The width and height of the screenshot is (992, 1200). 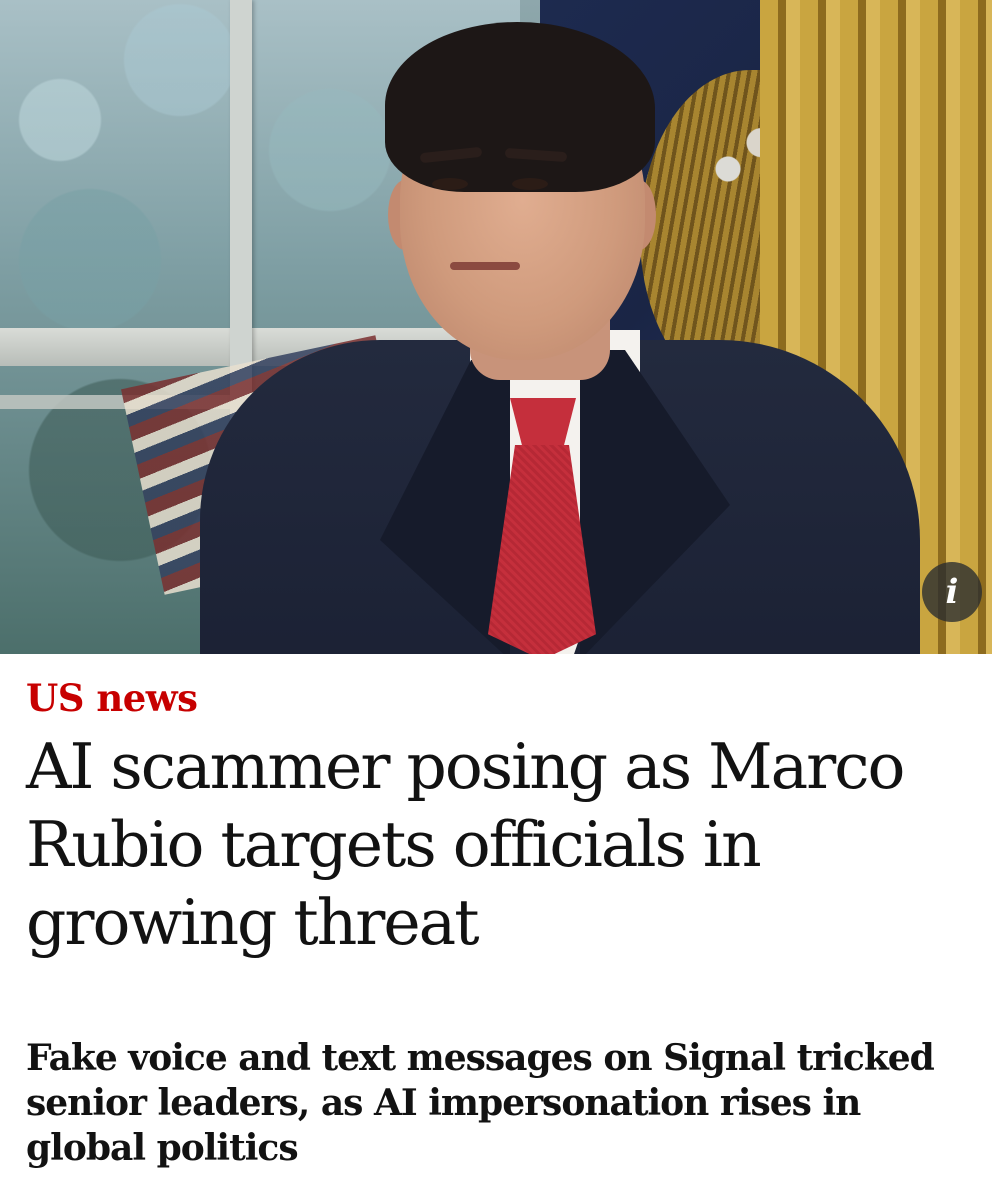 What do you see at coordinates (450, 184) in the screenshot?
I see `eye-left` at bounding box center [450, 184].